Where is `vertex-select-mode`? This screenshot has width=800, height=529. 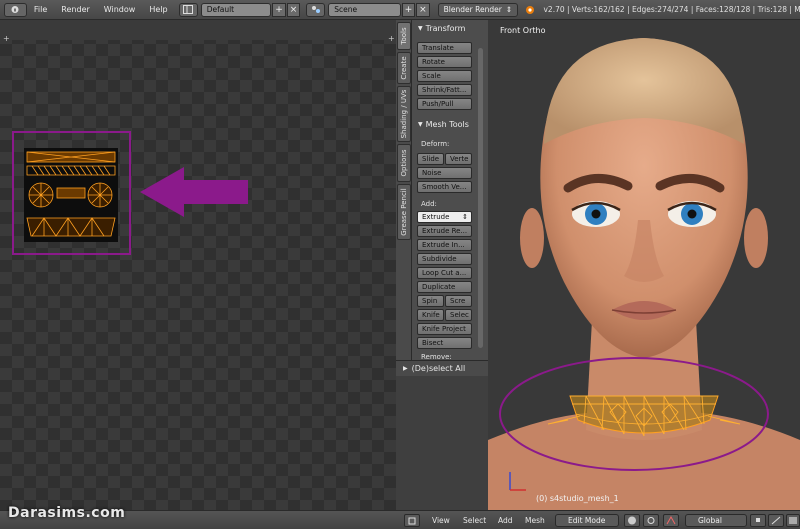
vertex-select-mode is located at coordinates (758, 520).